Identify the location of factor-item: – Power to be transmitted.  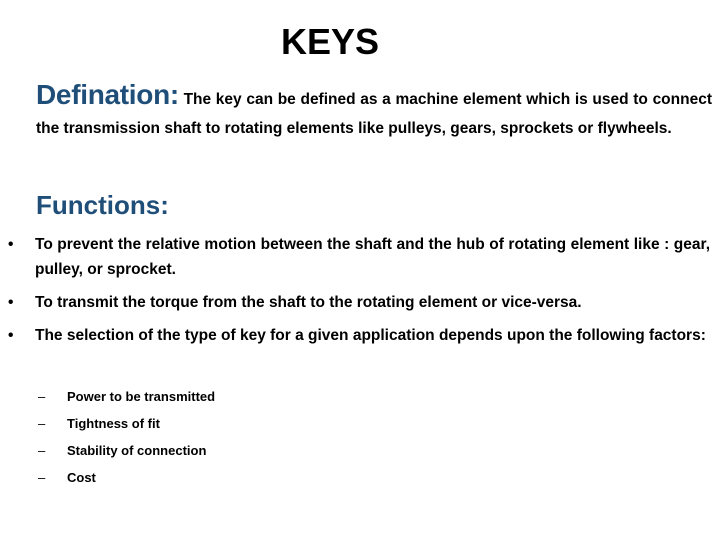
(126, 396).